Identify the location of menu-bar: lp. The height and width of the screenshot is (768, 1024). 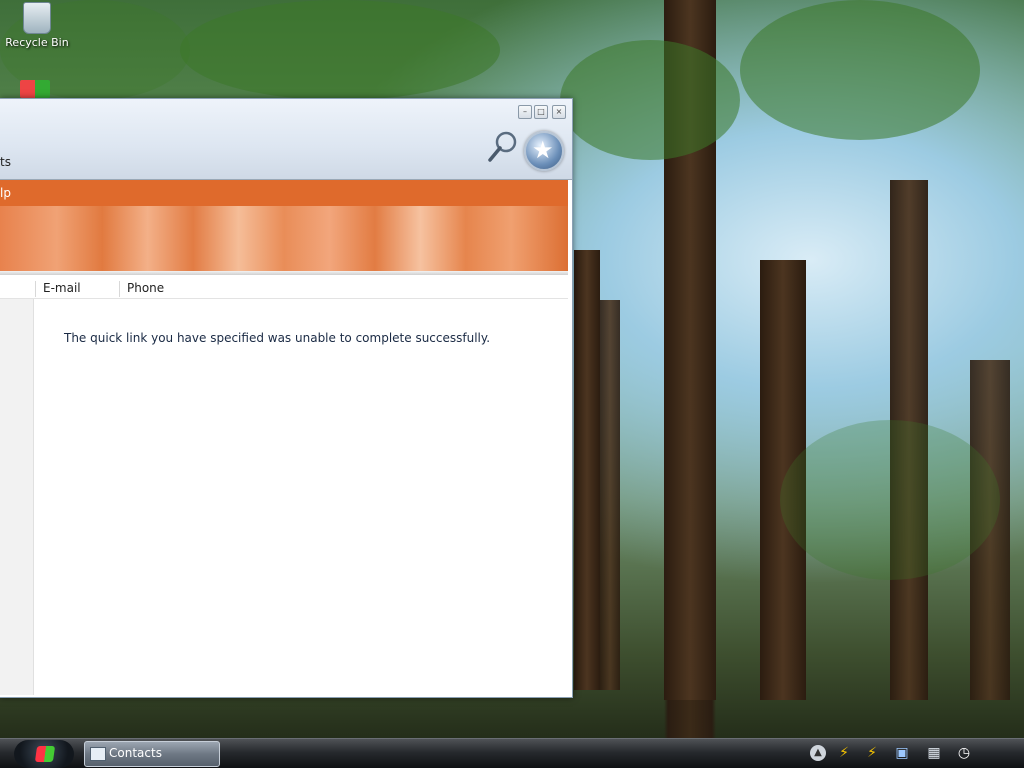
(284, 193).